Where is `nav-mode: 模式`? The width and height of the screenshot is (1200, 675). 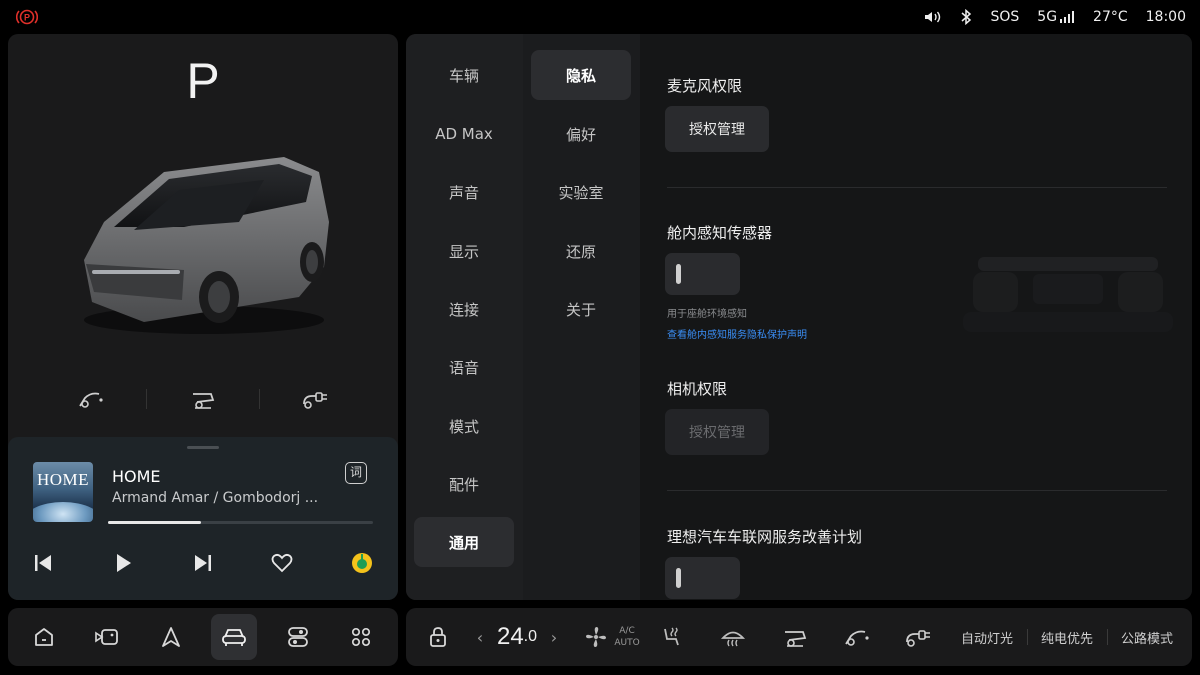
nav-mode: 模式 is located at coordinates (464, 426).